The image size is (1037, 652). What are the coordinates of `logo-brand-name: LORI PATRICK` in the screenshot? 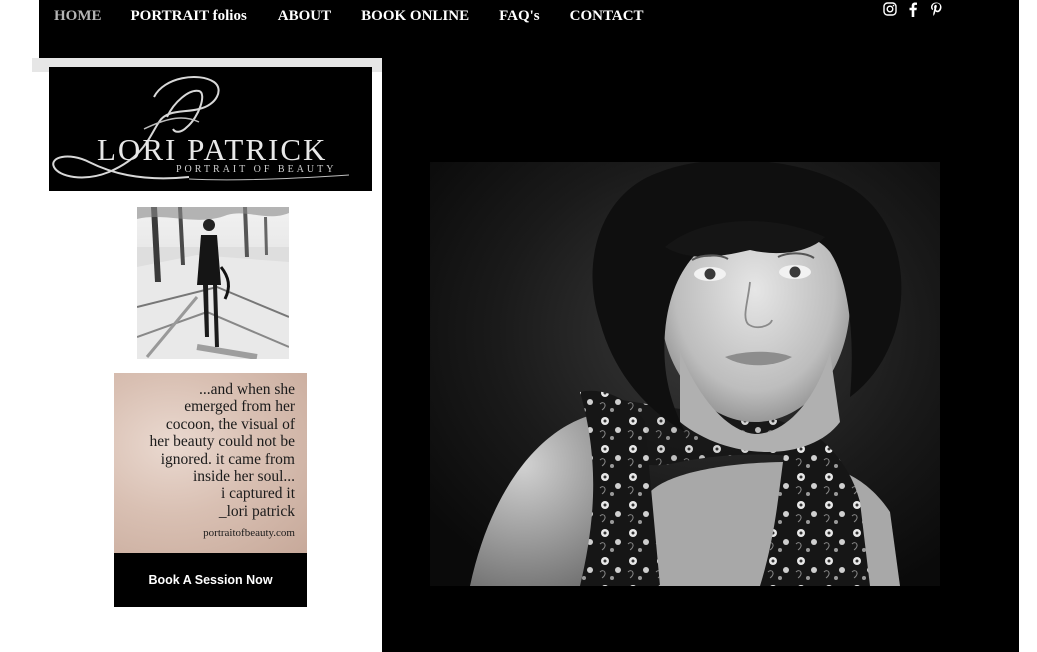 It's located at (212, 149).